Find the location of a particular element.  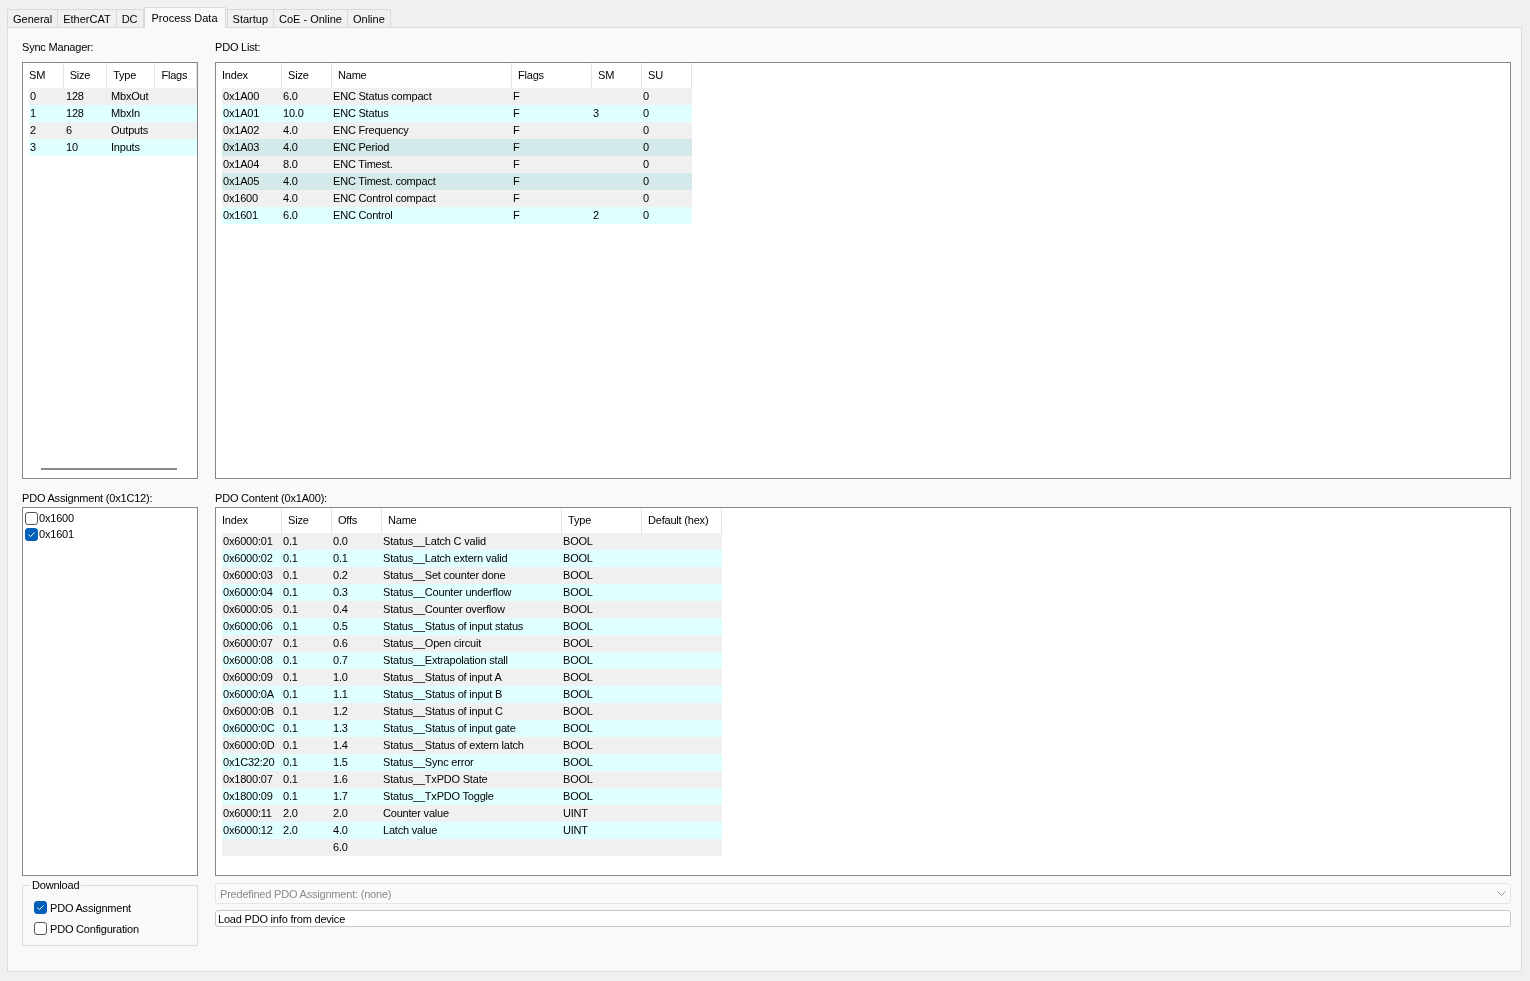

table-cell-text: 0.4 is located at coordinates (340, 609).